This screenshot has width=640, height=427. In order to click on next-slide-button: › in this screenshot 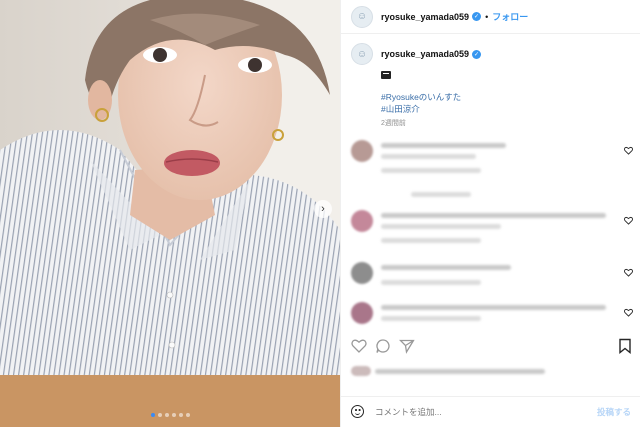, I will do `click(323, 209)`.